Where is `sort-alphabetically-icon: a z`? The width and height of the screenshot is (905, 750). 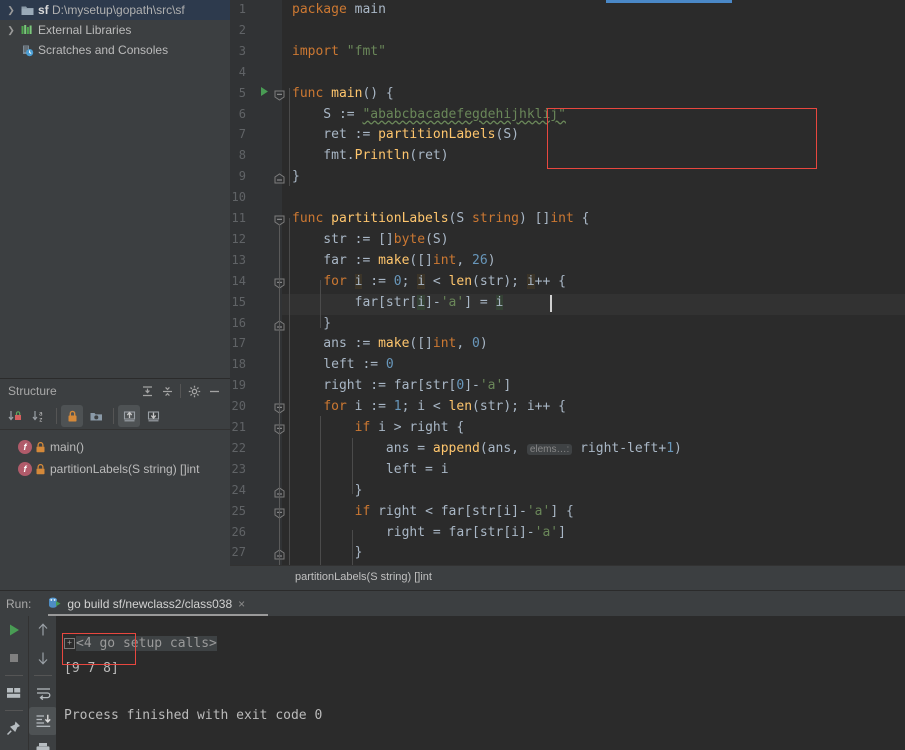 sort-alphabetically-icon: a z is located at coordinates (39, 416).